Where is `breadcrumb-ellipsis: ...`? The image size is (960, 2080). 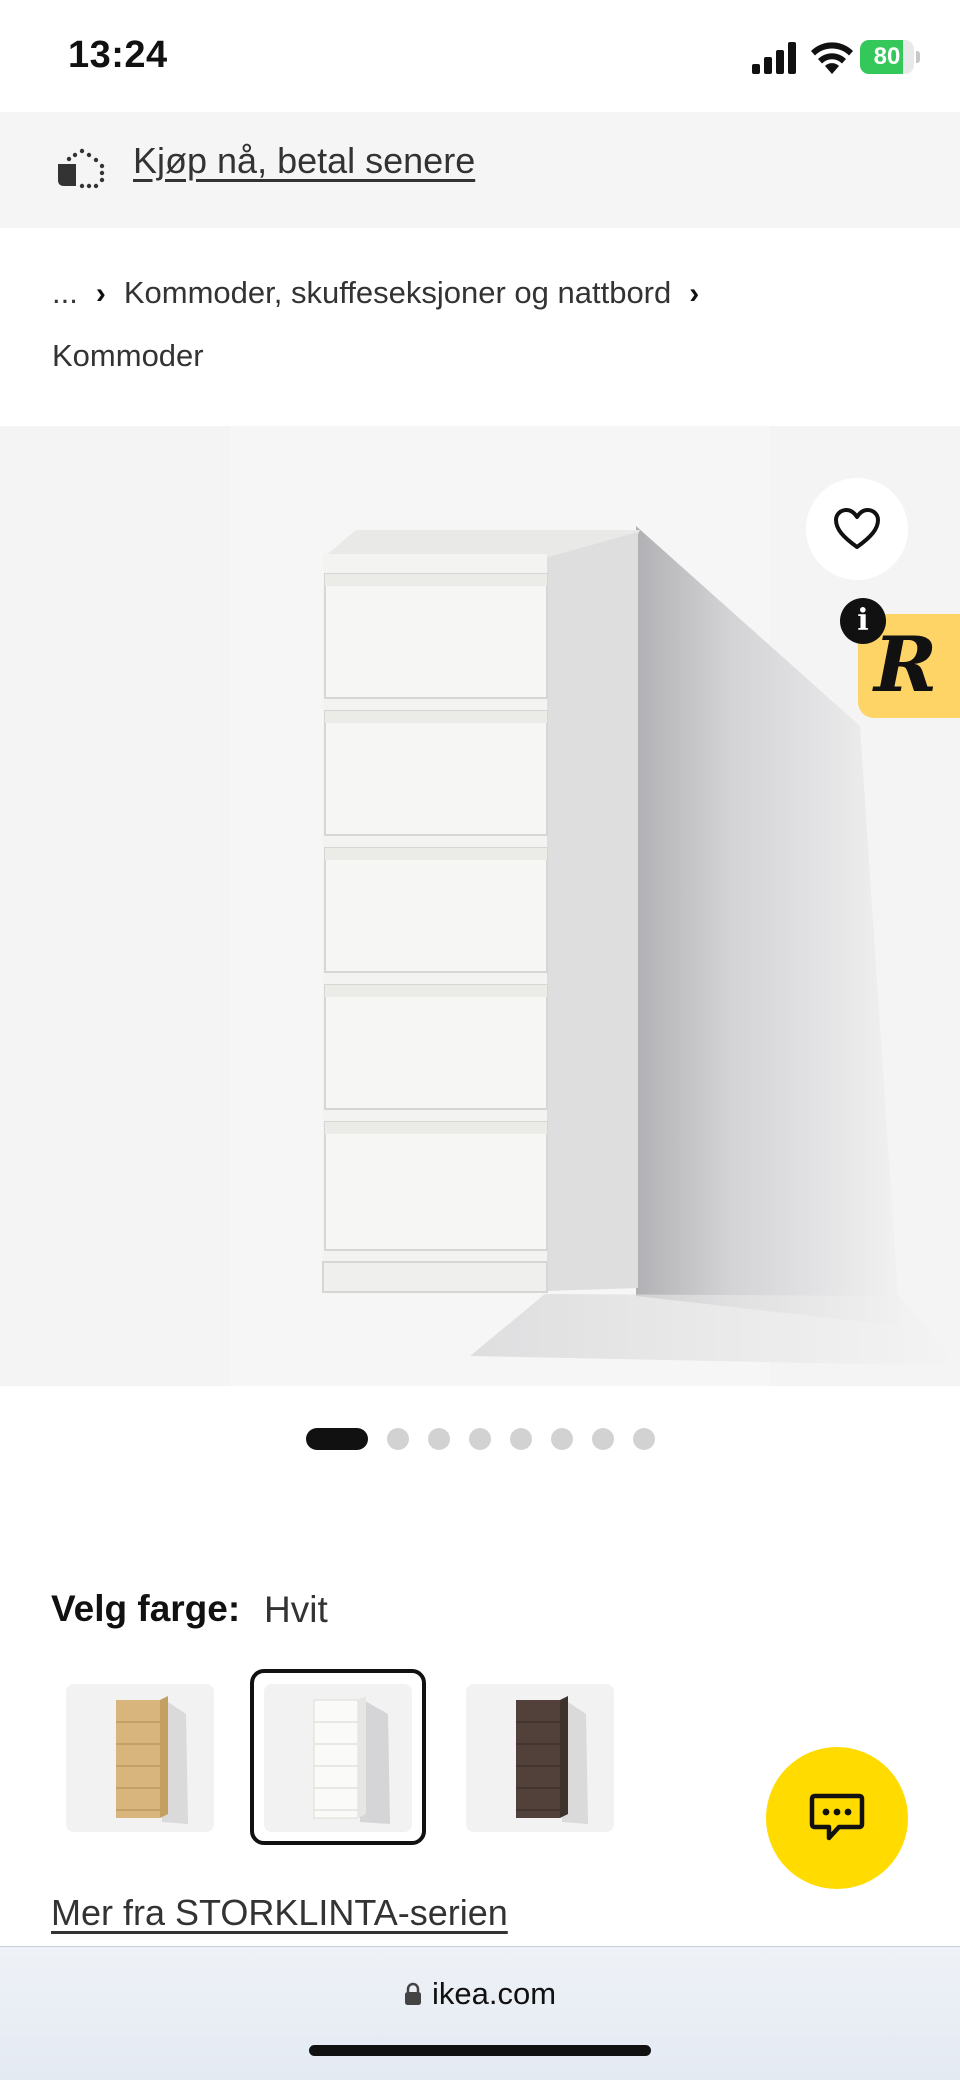 breadcrumb-ellipsis: ... is located at coordinates (65, 292).